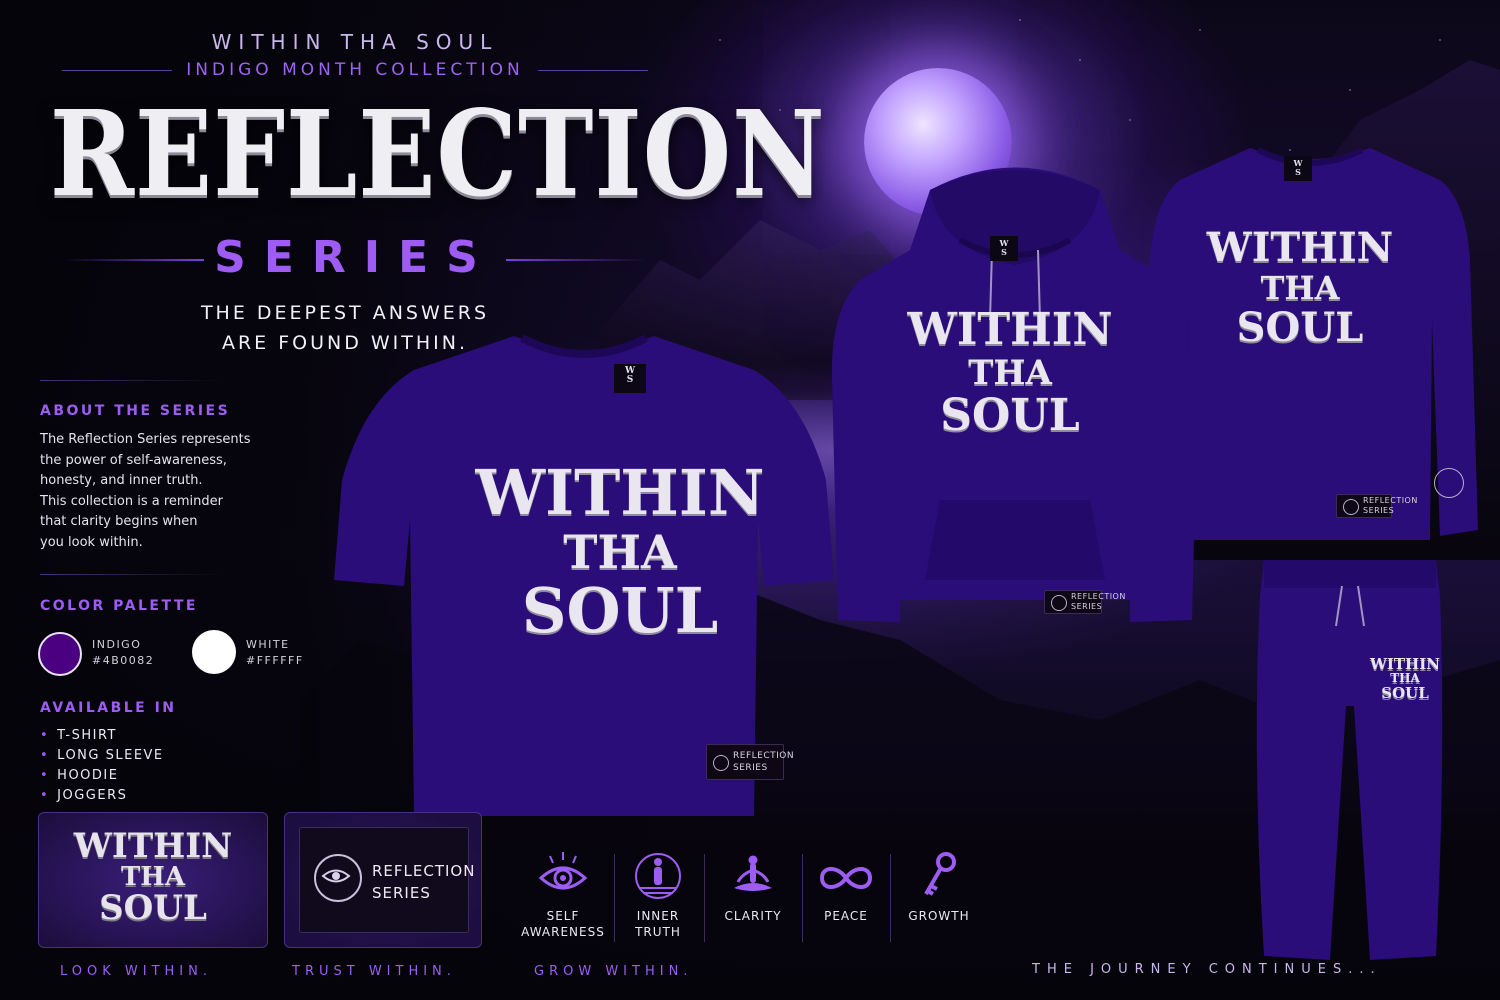 The image size is (1500, 1000). I want to click on value-label: GROWTH, so click(939, 916).